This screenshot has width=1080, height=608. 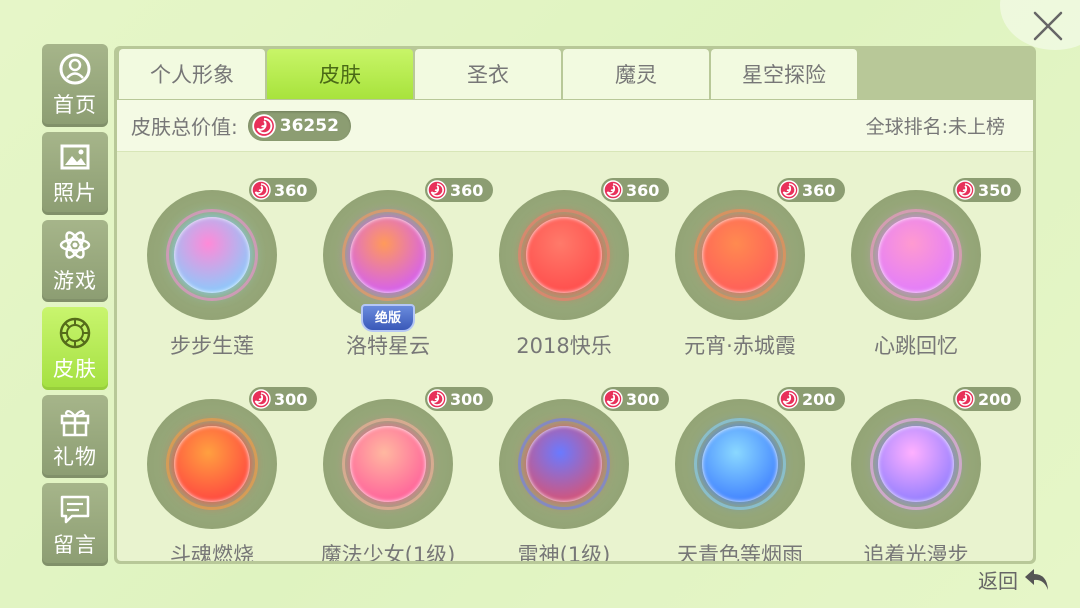 What do you see at coordinates (75, 281) in the screenshot?
I see `sidebar-item-label: 游戏` at bounding box center [75, 281].